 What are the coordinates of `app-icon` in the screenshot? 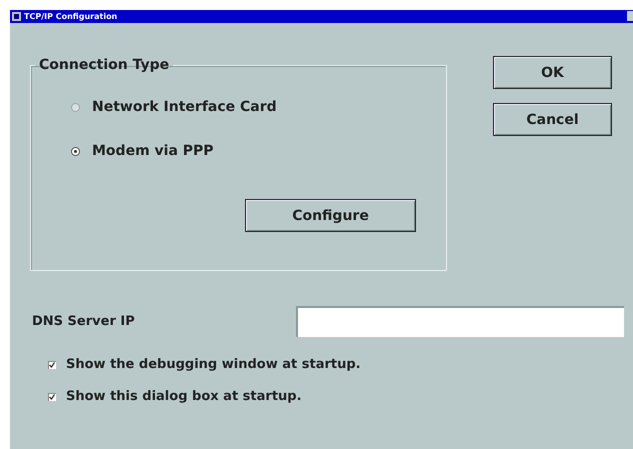 It's located at (16, 16).